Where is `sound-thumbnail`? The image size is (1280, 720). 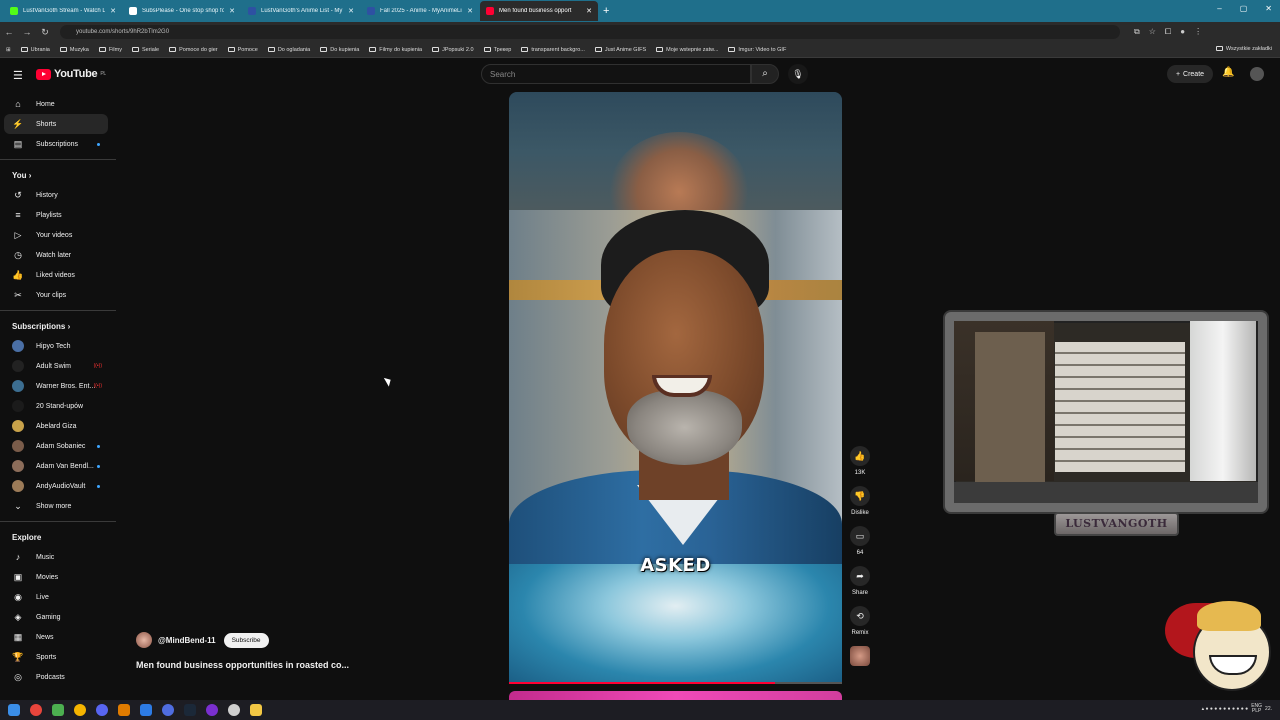 sound-thumbnail is located at coordinates (860, 656).